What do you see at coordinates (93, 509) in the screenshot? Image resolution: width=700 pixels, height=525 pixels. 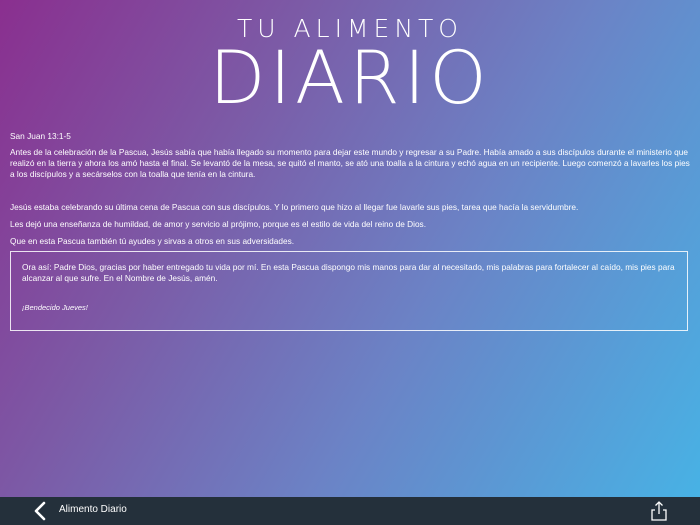 I see `toolbar-title: Alimento Diario` at bounding box center [93, 509].